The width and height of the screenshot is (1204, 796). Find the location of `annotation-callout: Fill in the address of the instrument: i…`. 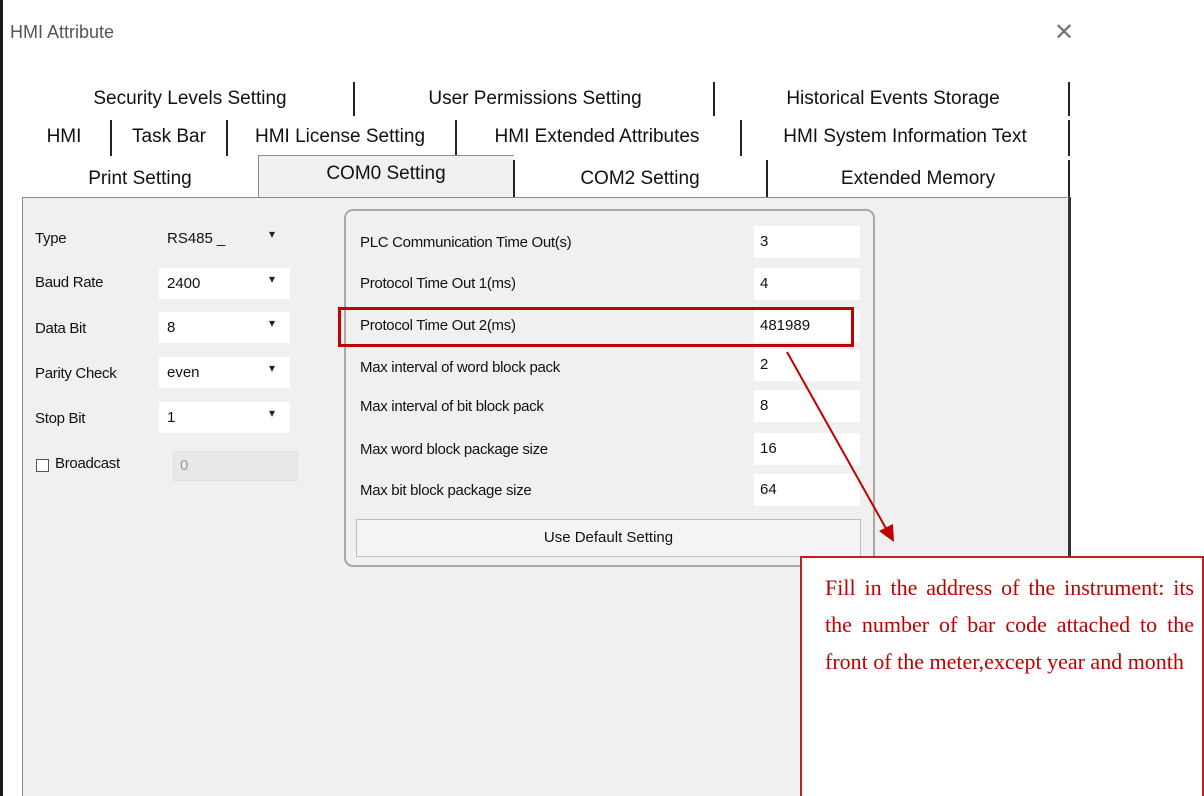

annotation-callout: Fill in the address of the instrument: i… is located at coordinates (1002, 676).